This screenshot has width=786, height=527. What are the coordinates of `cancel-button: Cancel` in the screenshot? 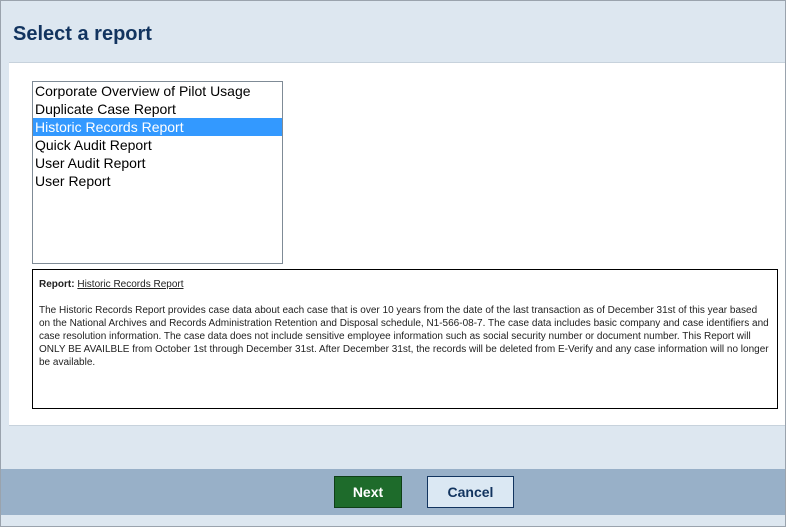 It's located at (470, 492).